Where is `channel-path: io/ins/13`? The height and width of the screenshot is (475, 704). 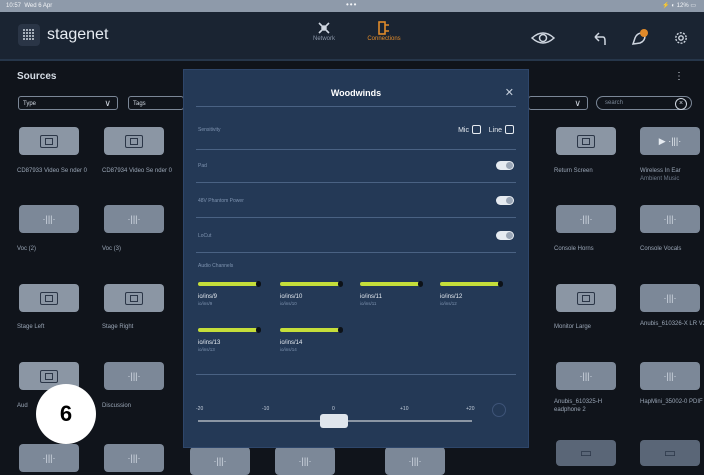 channel-path: io/ins/13 is located at coordinates (206, 349).